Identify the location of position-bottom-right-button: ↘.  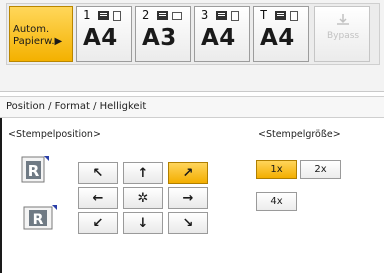
(188, 223).